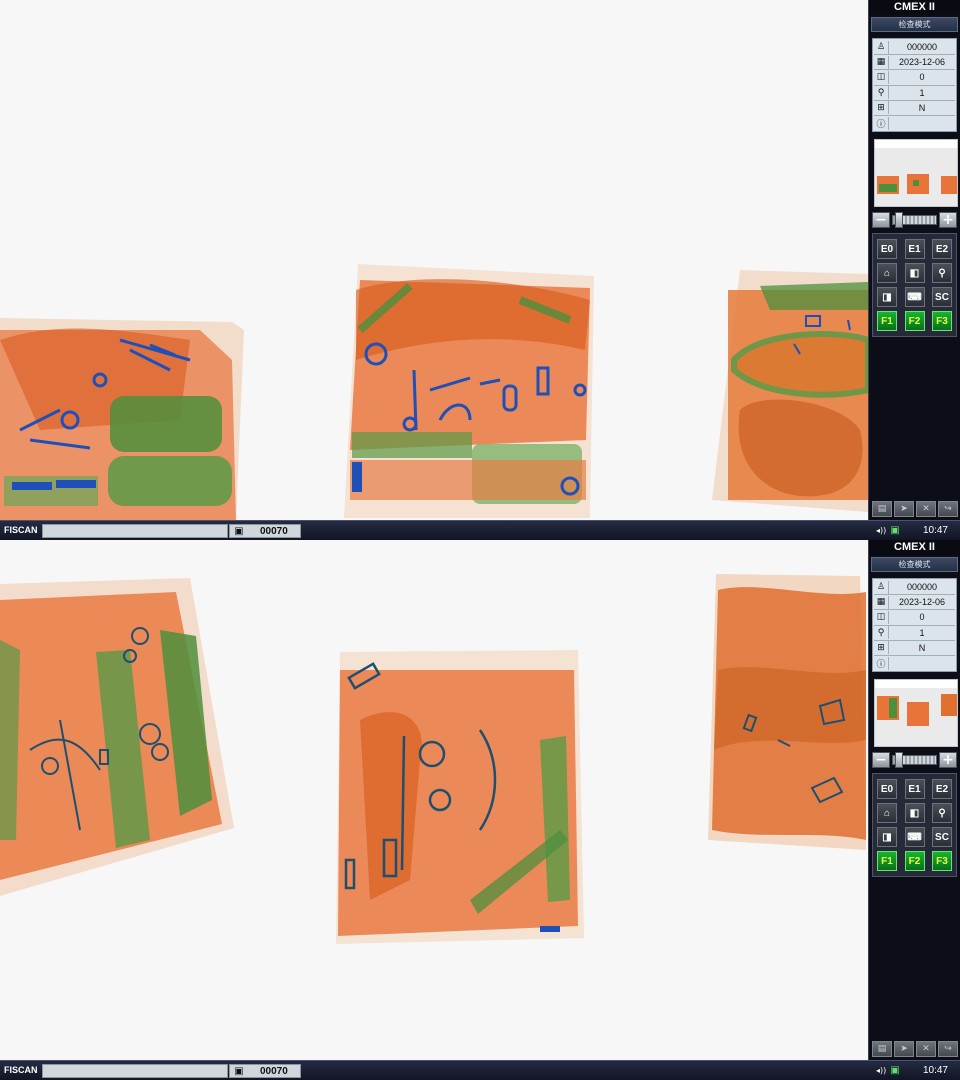 The width and height of the screenshot is (960, 1080). I want to click on scan-count-icon: ◫, so click(881, 617).